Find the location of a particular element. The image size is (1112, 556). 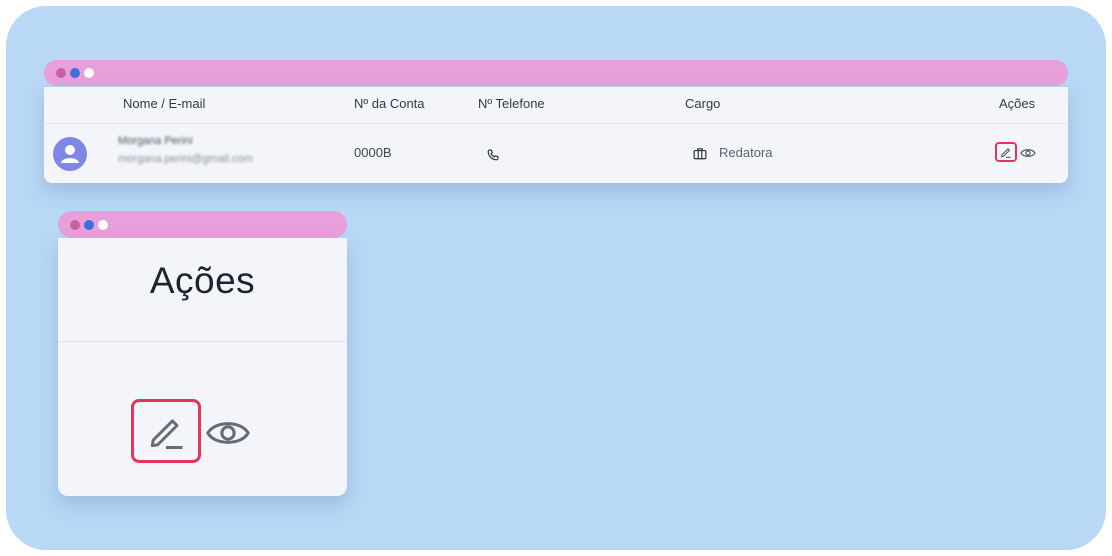

edit-button-zoom is located at coordinates (166, 431).